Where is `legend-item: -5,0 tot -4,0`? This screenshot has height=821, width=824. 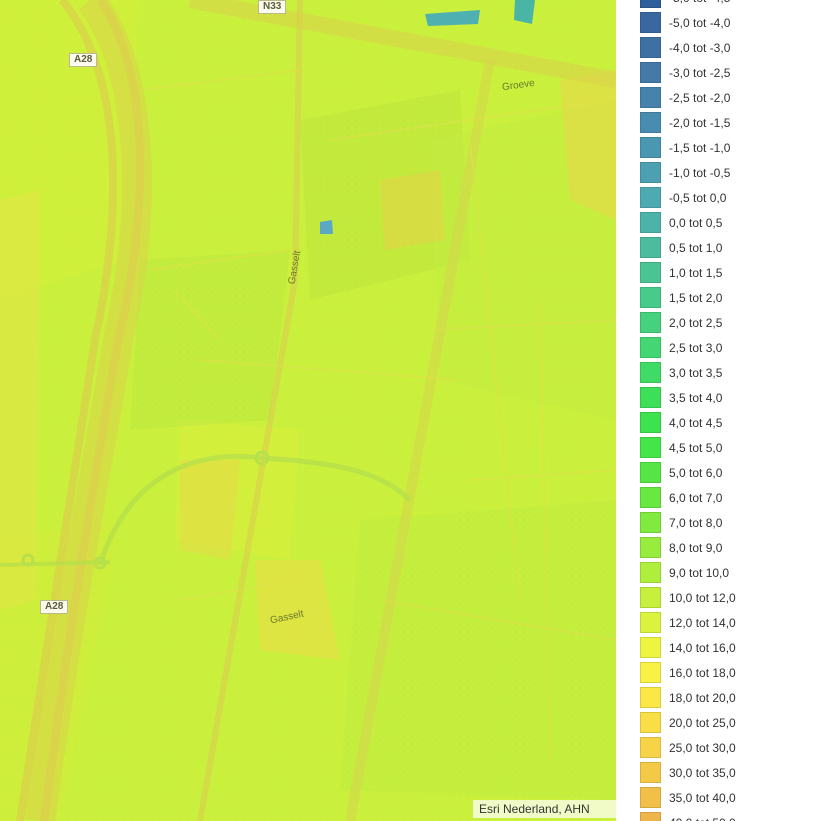
legend-item: -5,0 tot -4,0 is located at coordinates (720, 22).